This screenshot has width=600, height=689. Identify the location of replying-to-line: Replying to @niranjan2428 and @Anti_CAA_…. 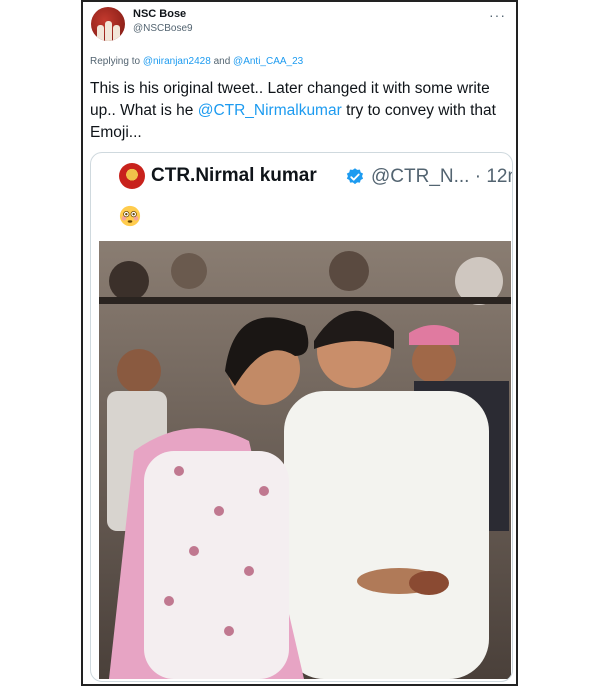
(196, 61).